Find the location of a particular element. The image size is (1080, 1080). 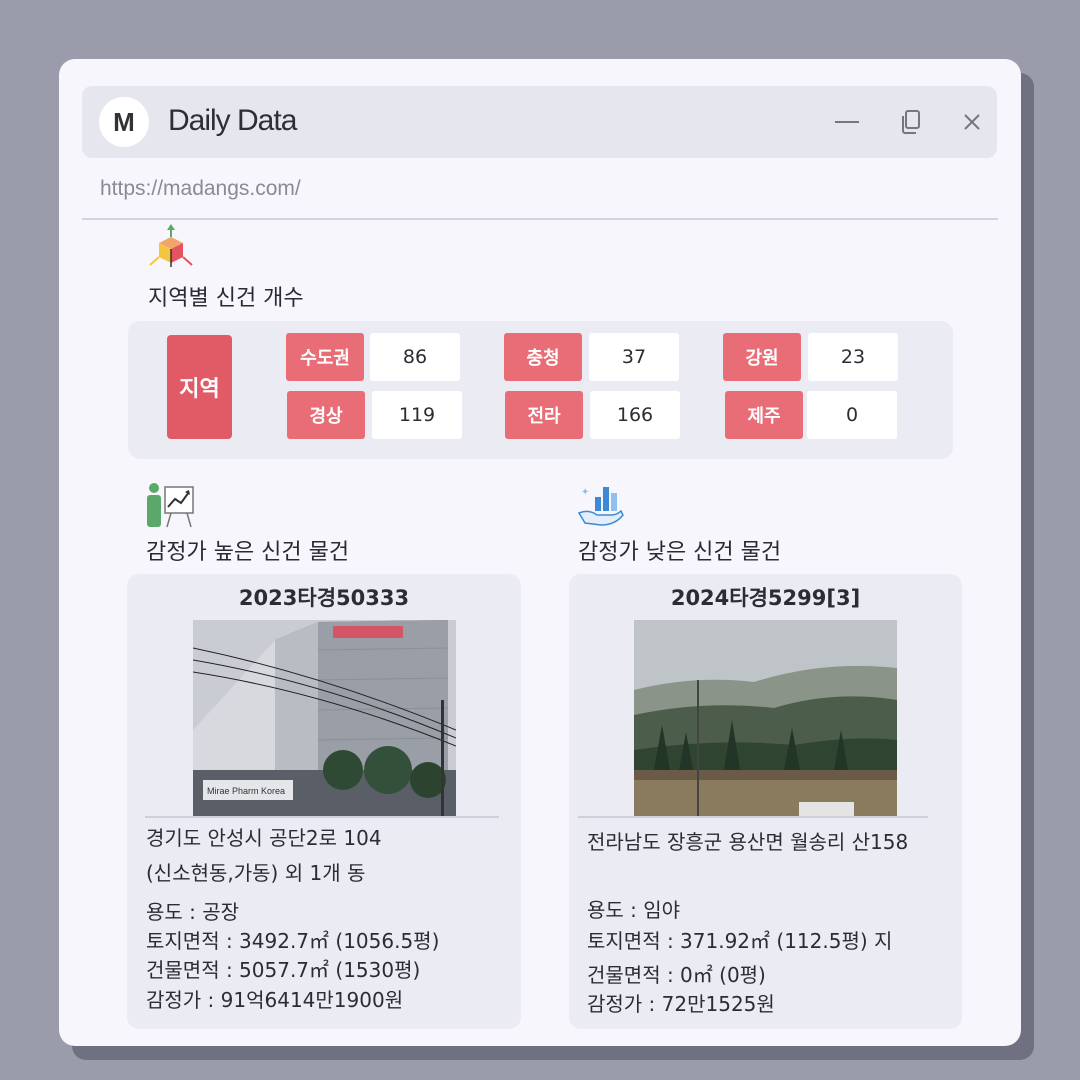

title-bar: M Daily Data is located at coordinates (539, 122).